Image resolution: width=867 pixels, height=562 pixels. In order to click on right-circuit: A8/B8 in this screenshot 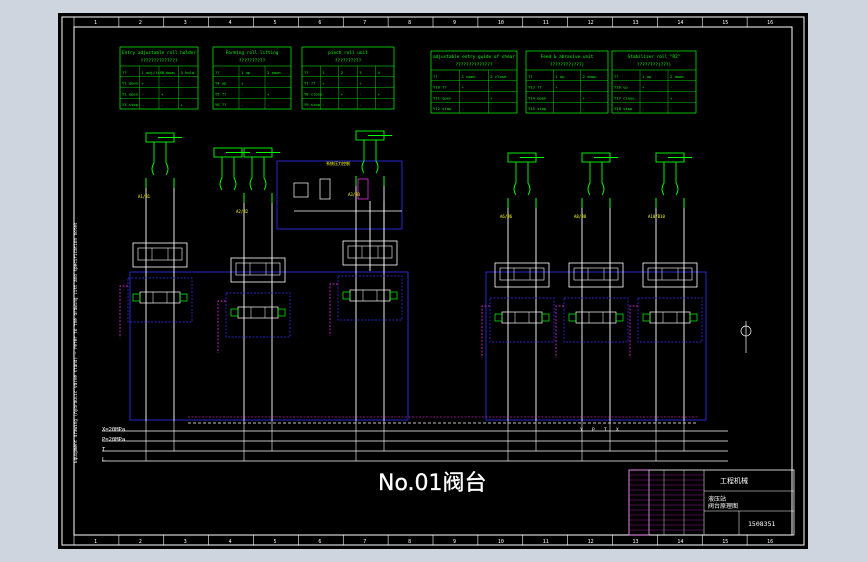, I will do `click(592, 286)`.